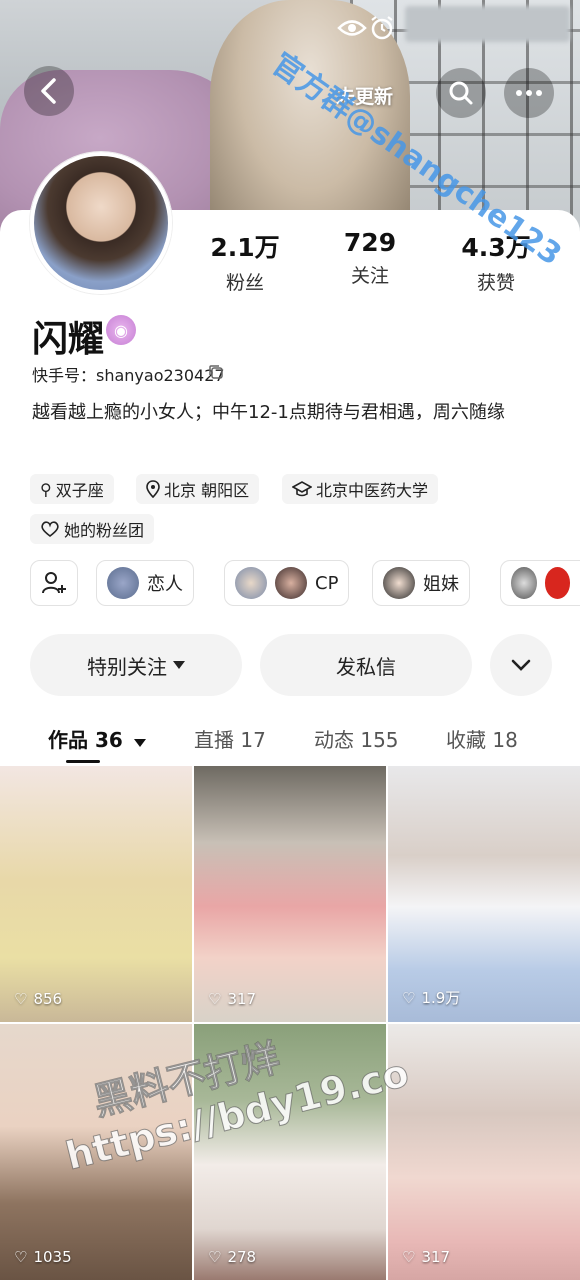 The image size is (580, 1280). I want to click on relation-lover: 恋人, so click(145, 583).